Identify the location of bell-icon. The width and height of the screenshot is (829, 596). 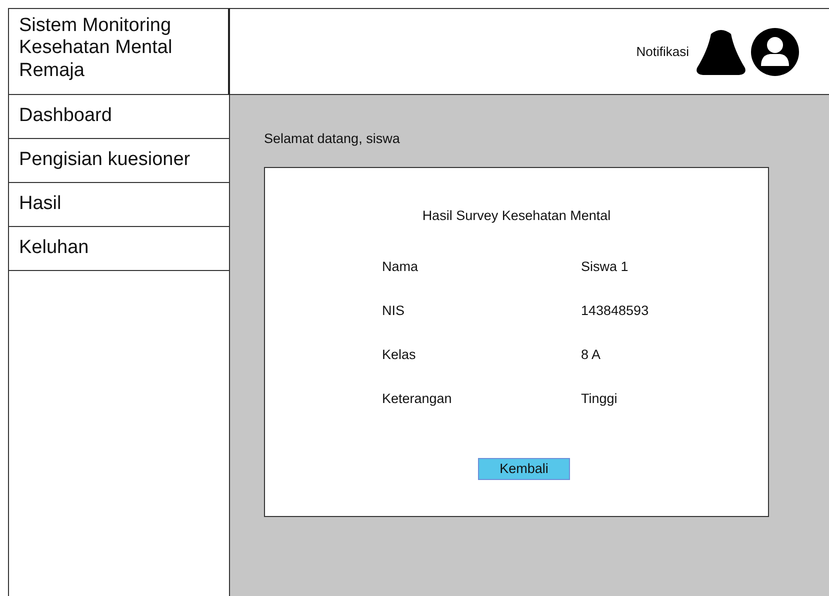
(721, 52).